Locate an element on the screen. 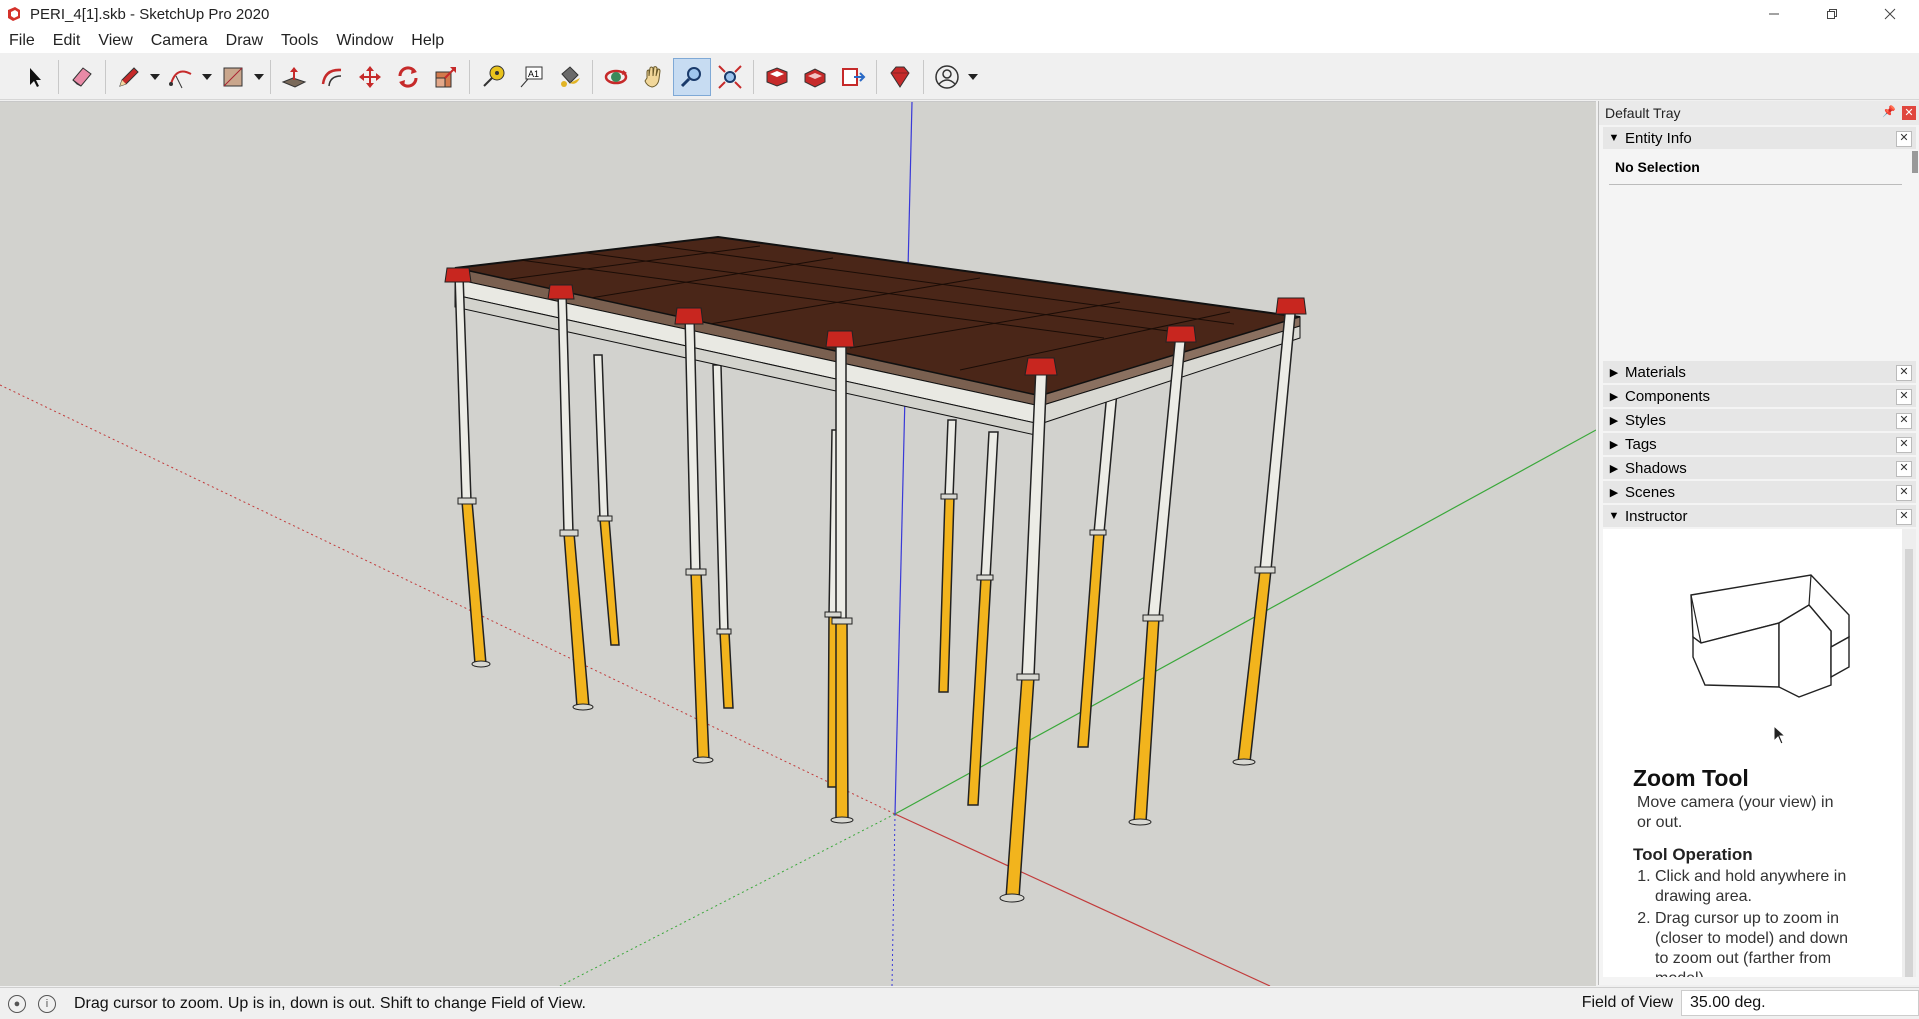 The width and height of the screenshot is (1919, 1019). operation-heading: Tool Operation is located at coordinates (1693, 854).